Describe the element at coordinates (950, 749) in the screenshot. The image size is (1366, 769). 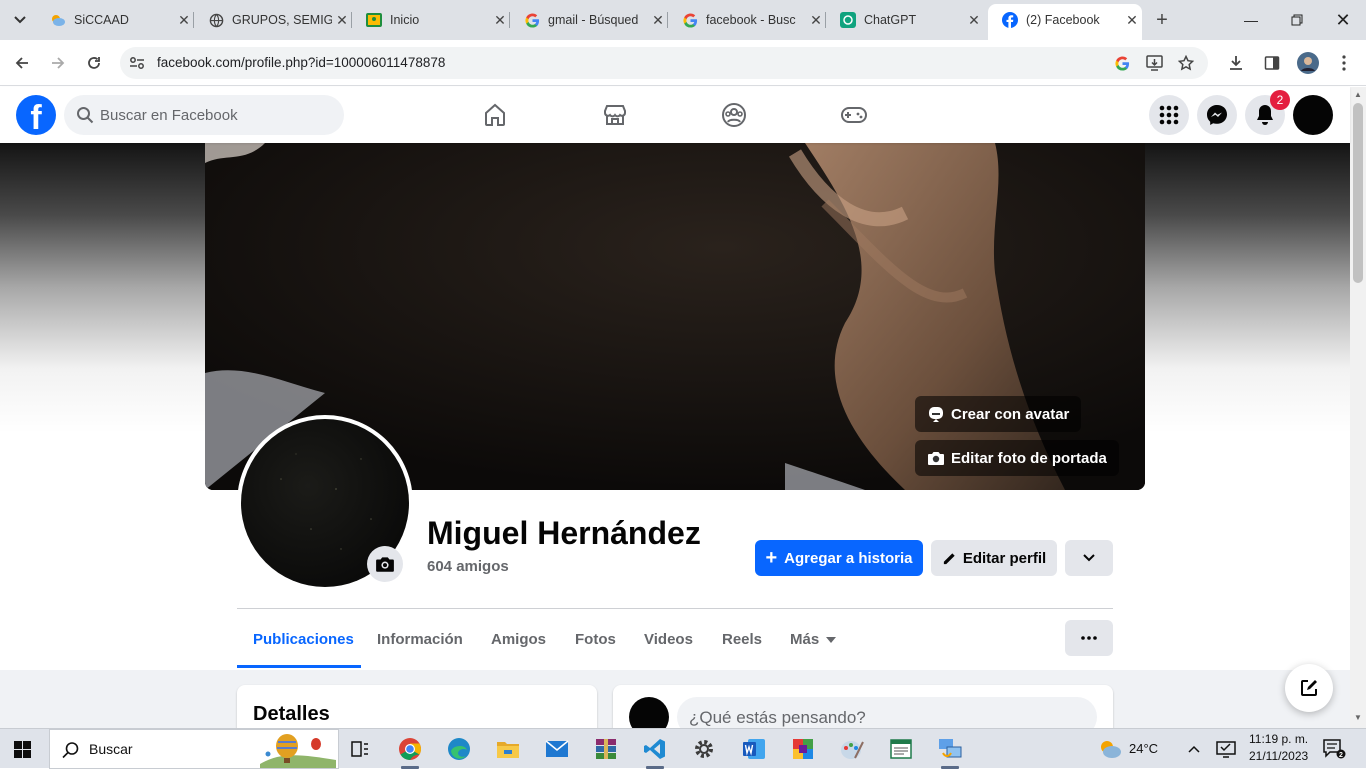
I see `network-tool-icon` at that location.